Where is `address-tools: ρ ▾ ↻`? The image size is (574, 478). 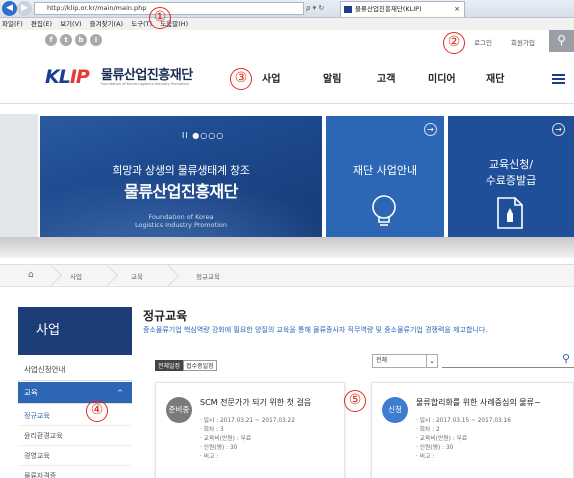 address-tools: ρ ▾ ↻ is located at coordinates (323, 8).